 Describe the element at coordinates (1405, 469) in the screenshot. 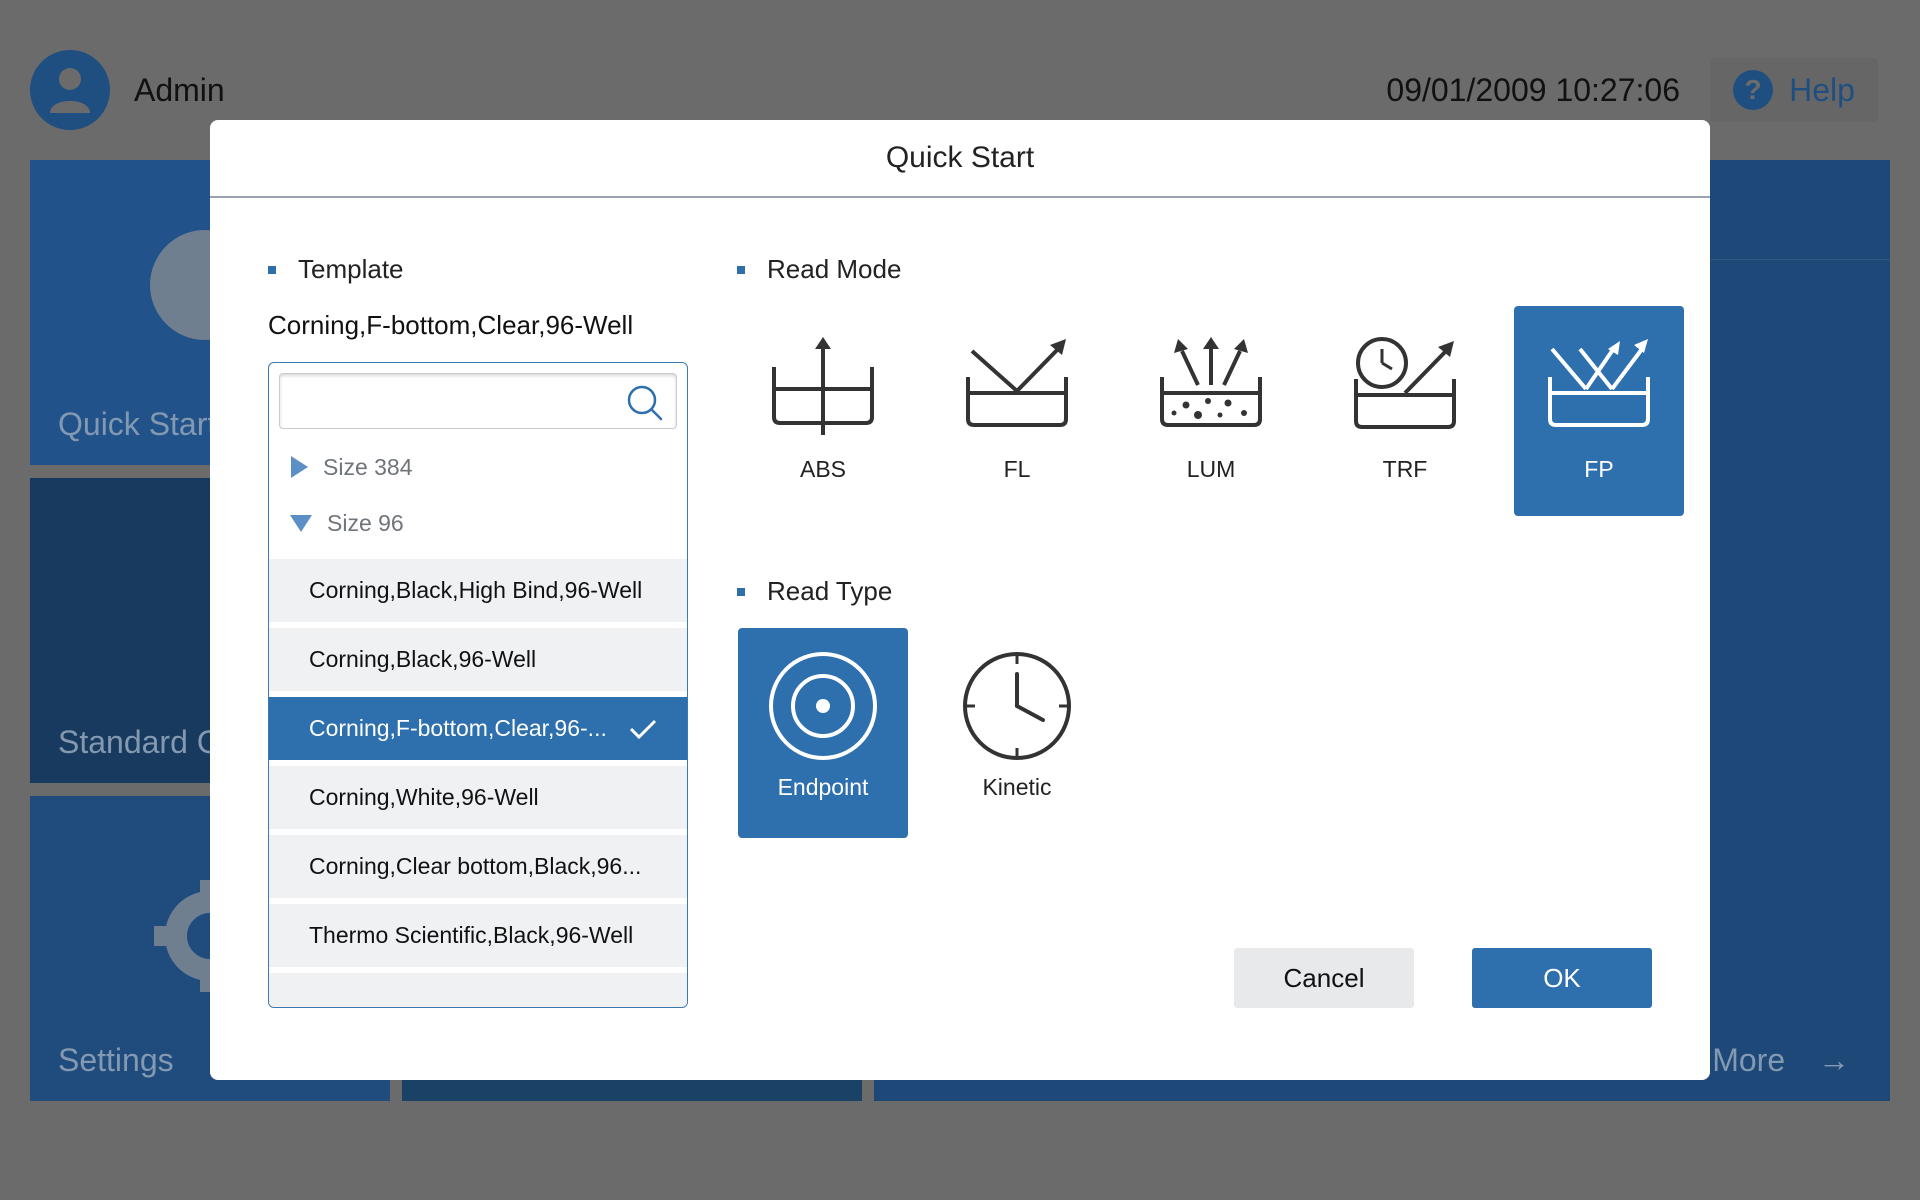

I see `read-mode-trf-label: TRF` at that location.